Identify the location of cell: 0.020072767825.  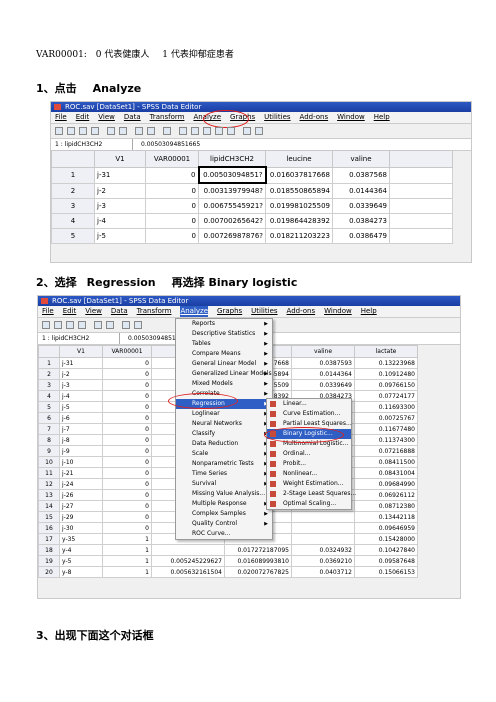
(258, 572).